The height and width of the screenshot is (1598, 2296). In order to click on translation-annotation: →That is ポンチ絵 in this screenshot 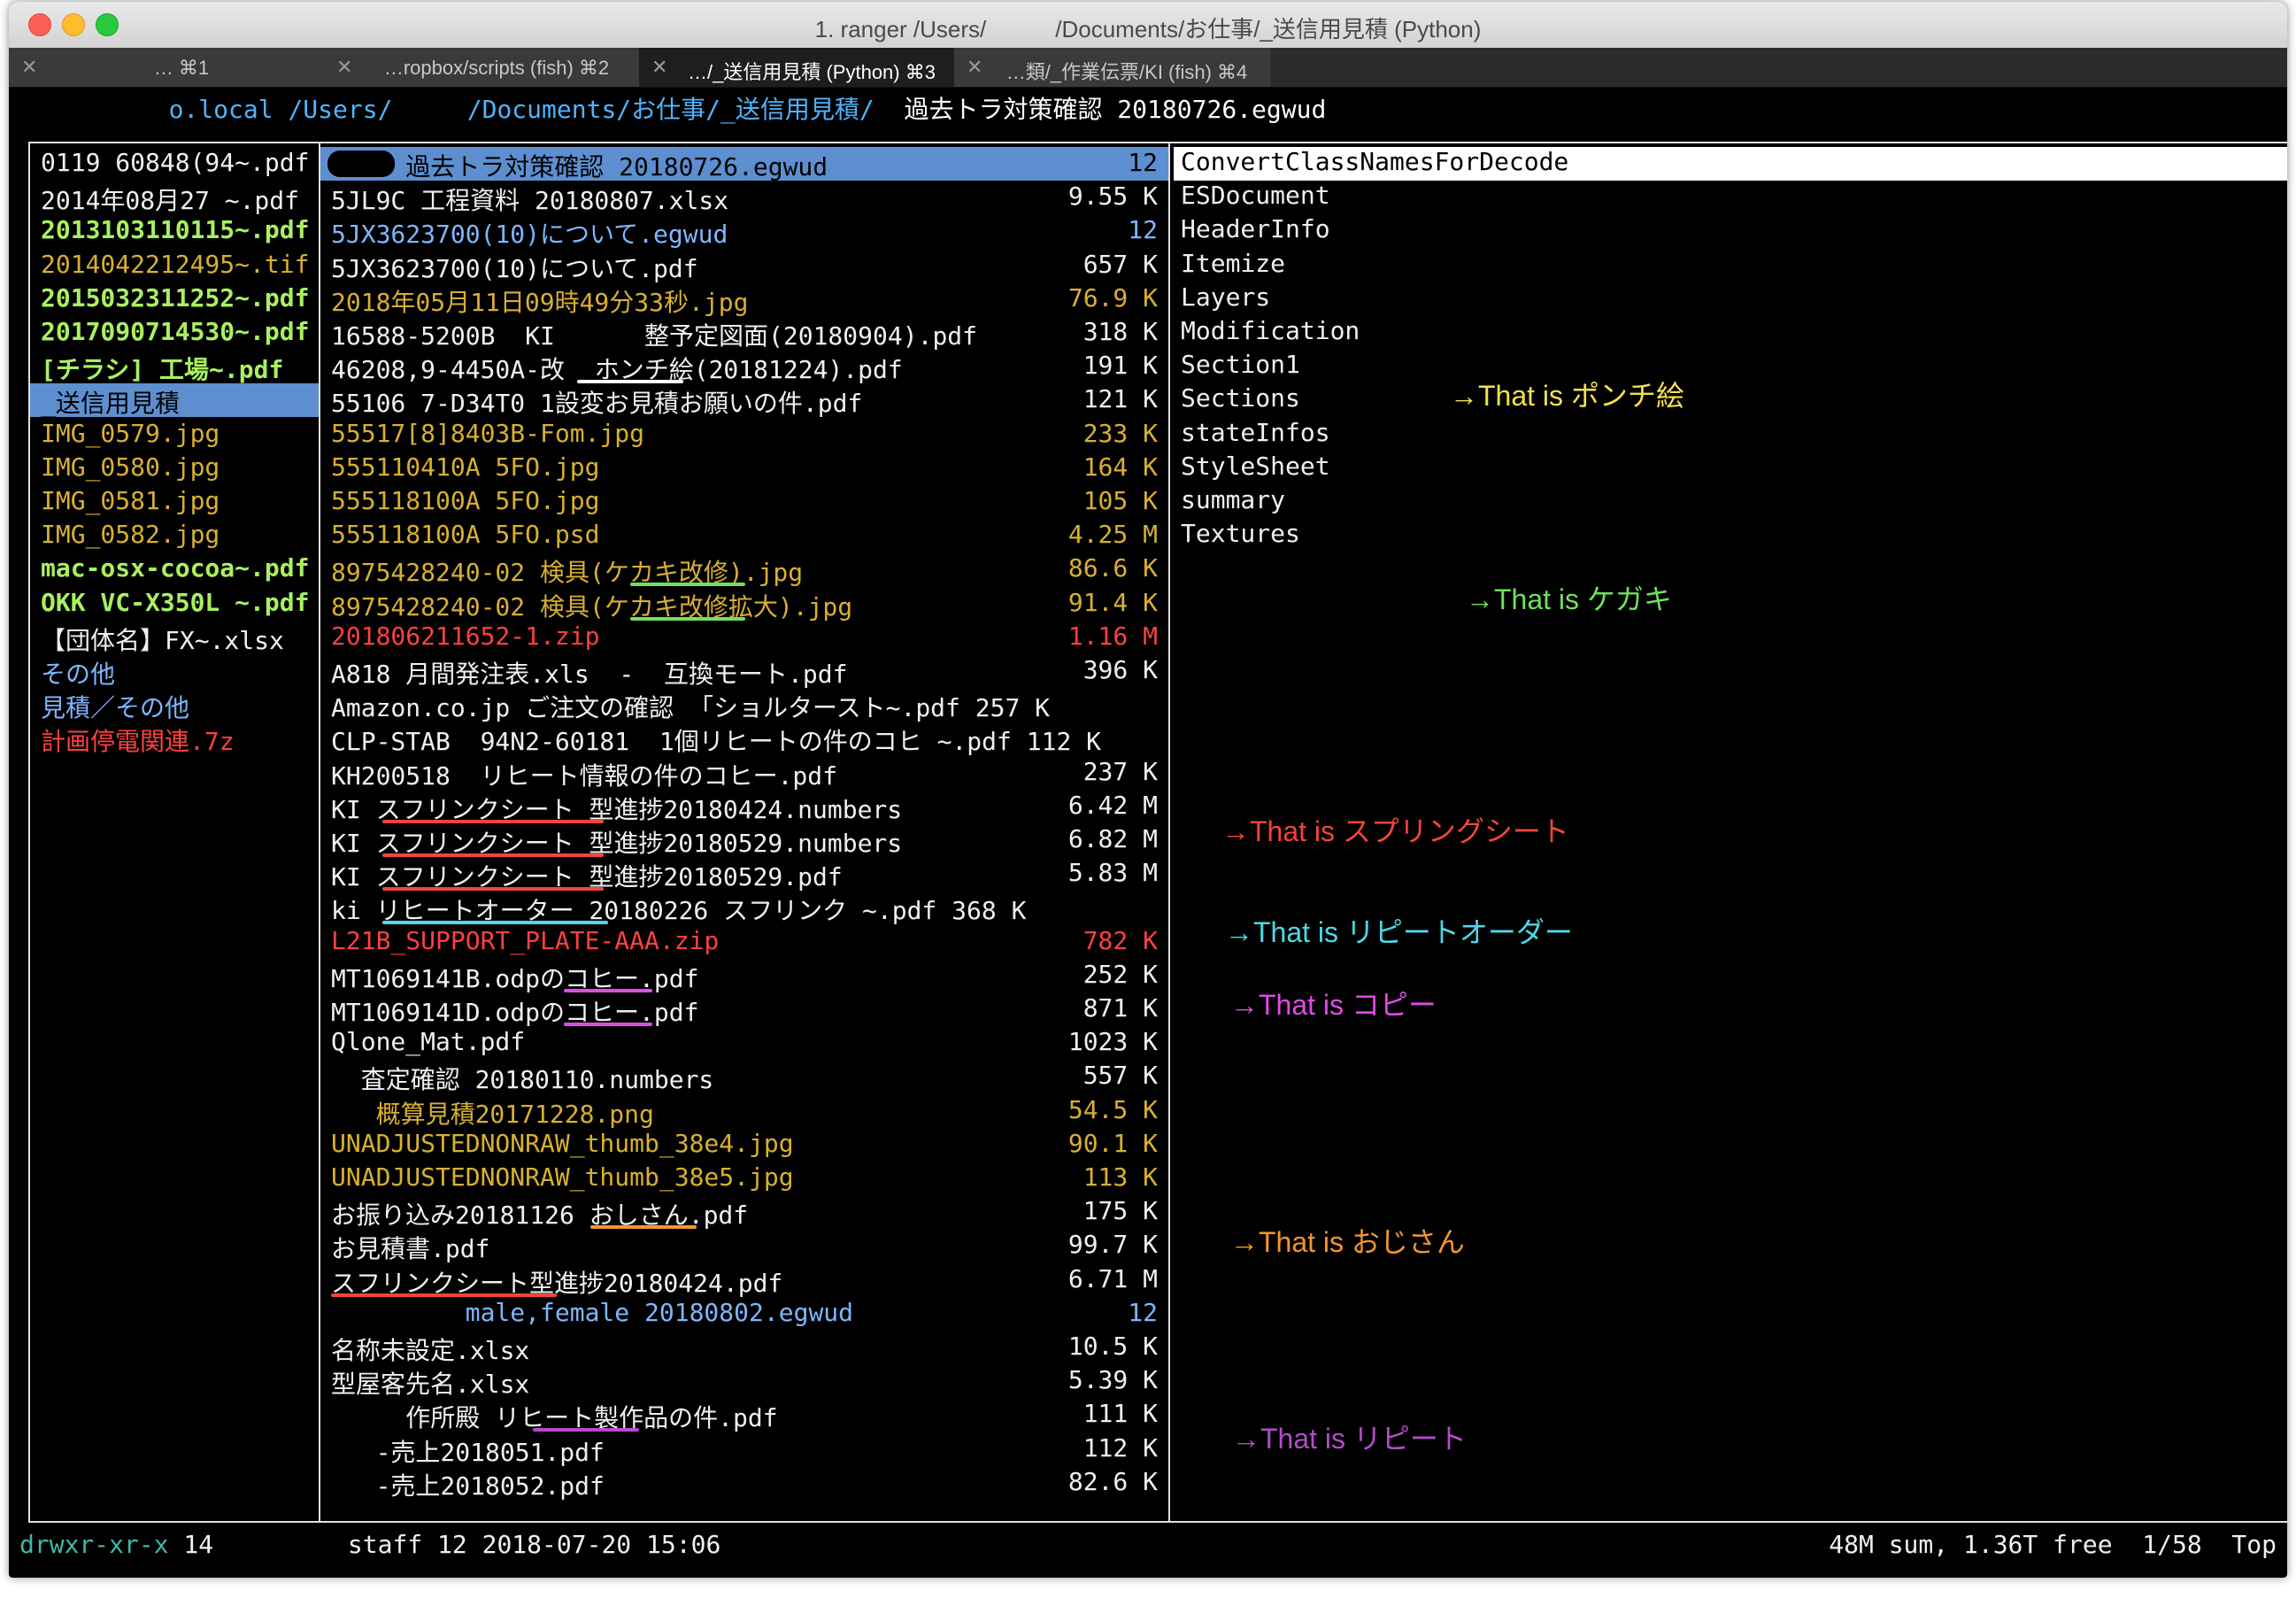, I will do `click(1567, 396)`.